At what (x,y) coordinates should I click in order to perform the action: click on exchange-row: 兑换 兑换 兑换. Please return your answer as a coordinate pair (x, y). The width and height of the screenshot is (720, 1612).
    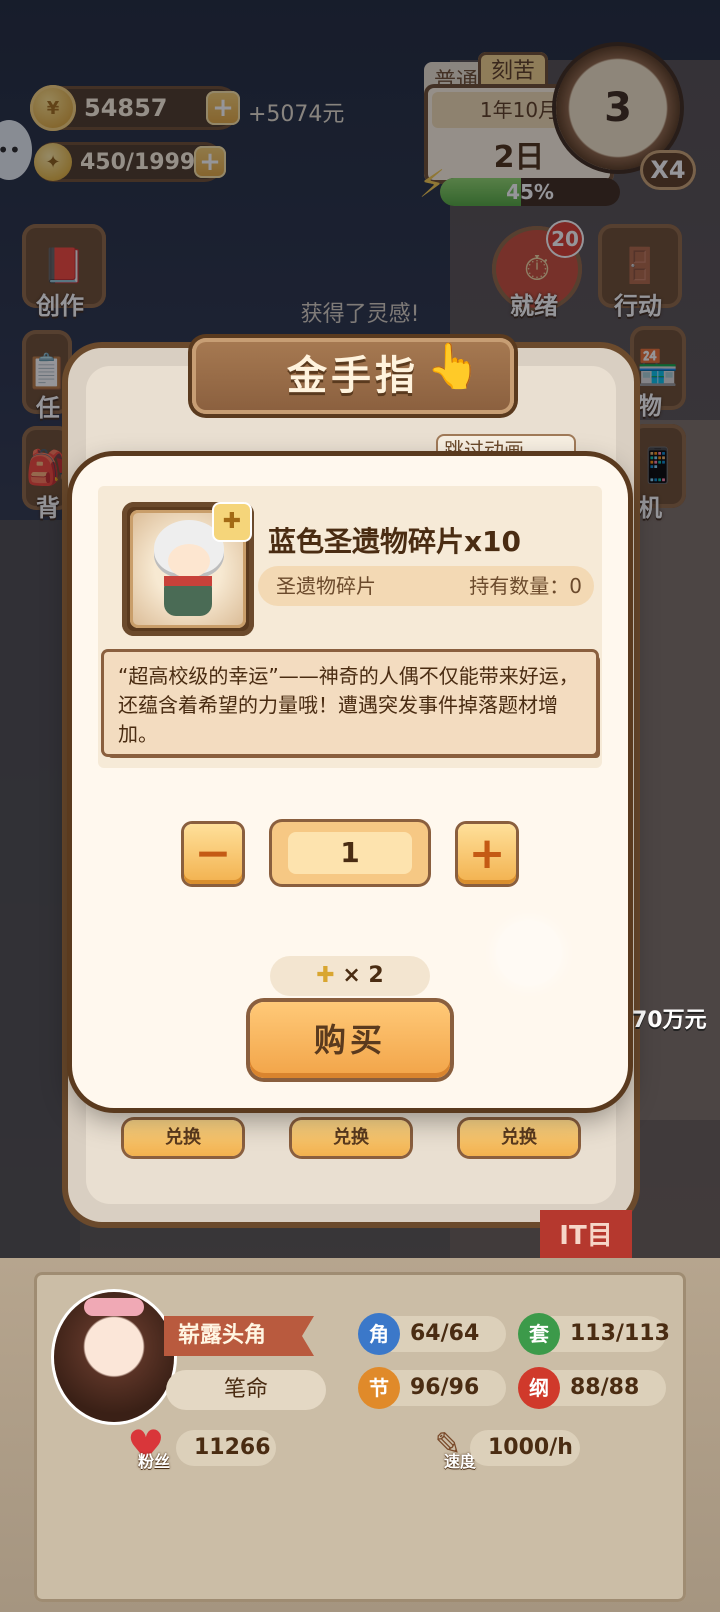
    Looking at the image, I should click on (354, 1135).